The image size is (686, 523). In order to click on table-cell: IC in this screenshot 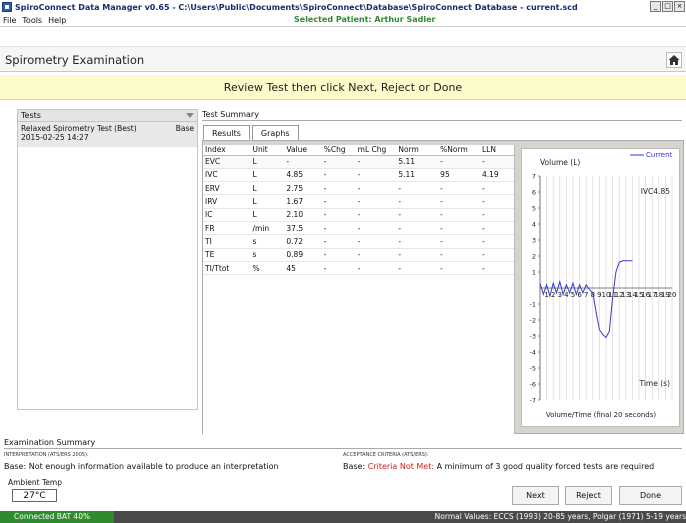, I will do `click(227, 215)`.